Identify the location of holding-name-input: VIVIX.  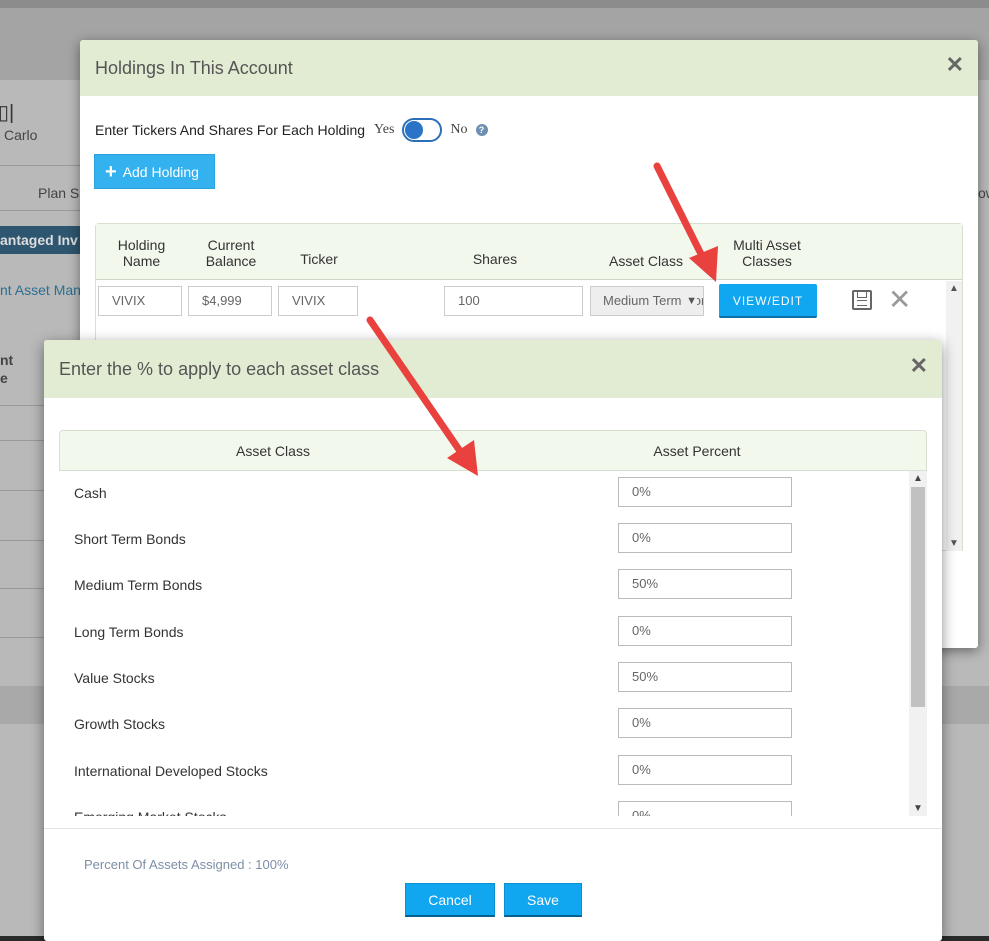
(140, 301).